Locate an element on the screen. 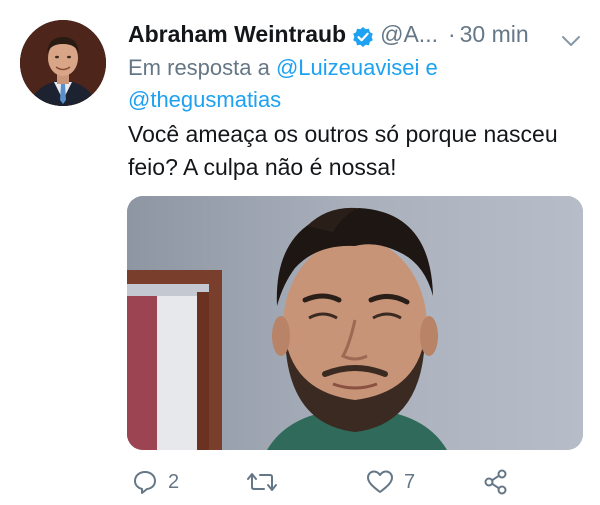  like-count: 7 is located at coordinates (410, 481).